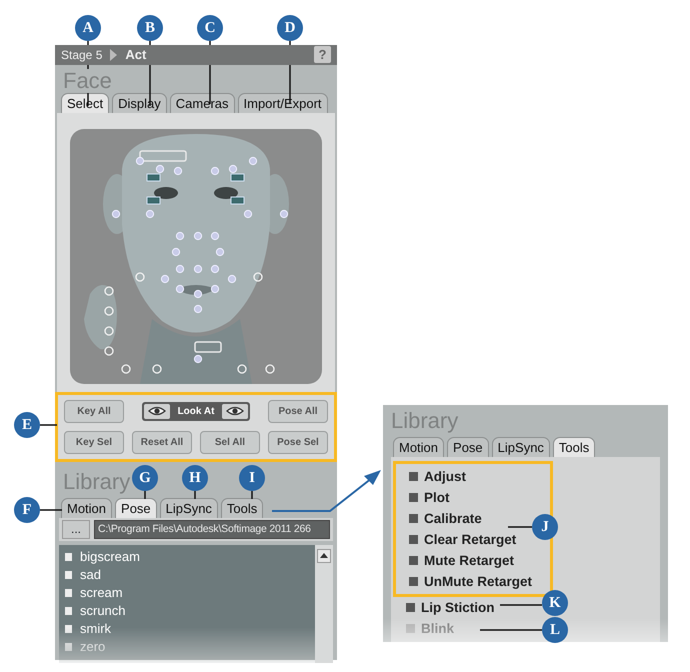 This screenshot has width=690, height=672. What do you see at coordinates (150, 28) in the screenshot?
I see `callout-marker: B` at bounding box center [150, 28].